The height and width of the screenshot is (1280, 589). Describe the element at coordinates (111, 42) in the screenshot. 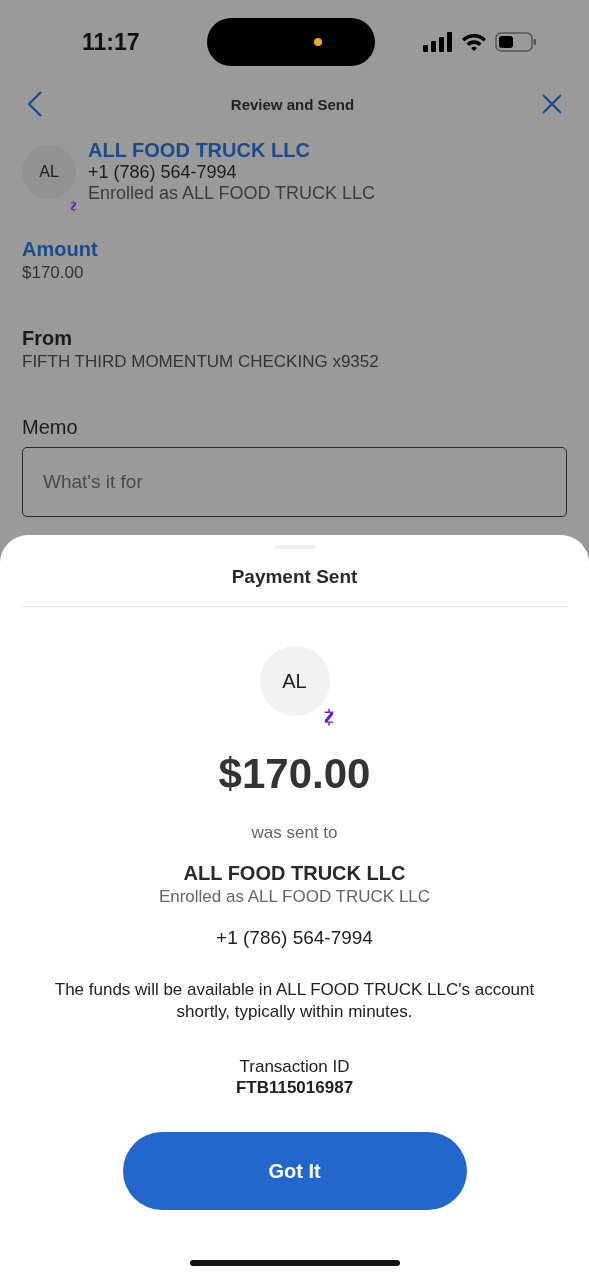

I see `status-time: 11:17` at that location.